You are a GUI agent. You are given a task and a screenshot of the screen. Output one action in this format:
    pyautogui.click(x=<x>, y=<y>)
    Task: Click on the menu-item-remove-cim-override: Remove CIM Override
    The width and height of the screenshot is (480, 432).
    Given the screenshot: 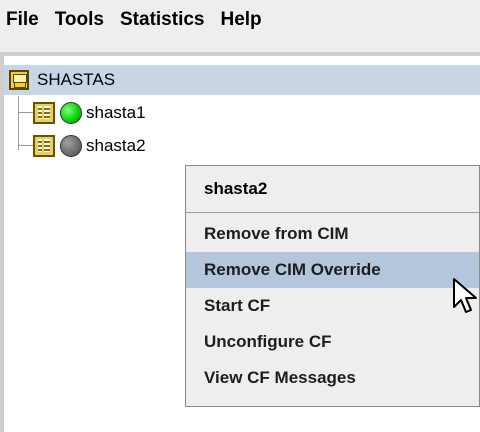 What is the action you would take?
    pyautogui.click(x=332, y=270)
    